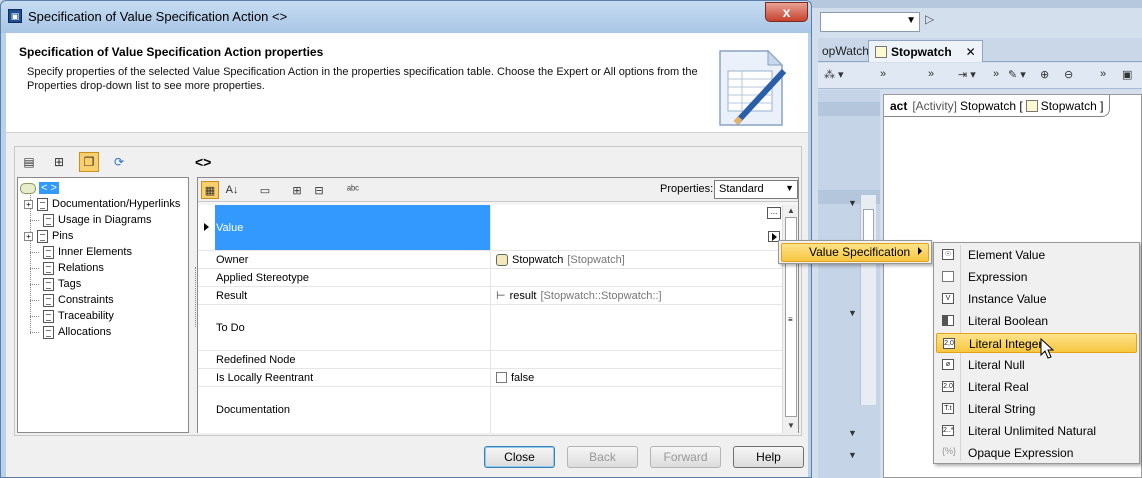  What do you see at coordinates (64, 268) in the screenshot?
I see `tree-item: Relations` at bounding box center [64, 268].